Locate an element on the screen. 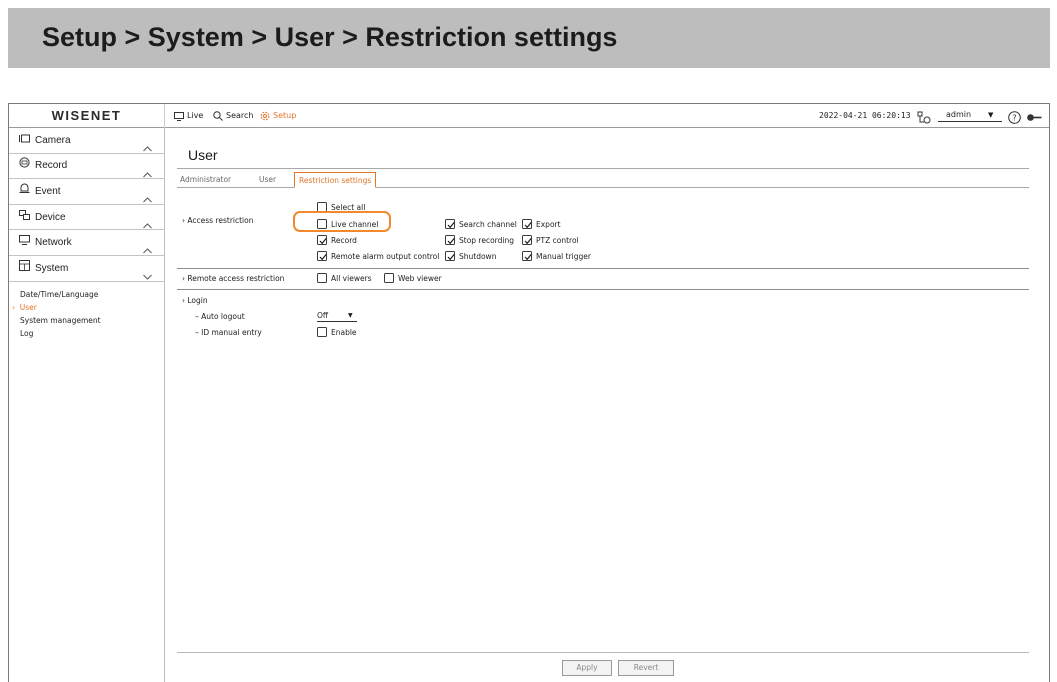  login-text: Login is located at coordinates (197, 300).